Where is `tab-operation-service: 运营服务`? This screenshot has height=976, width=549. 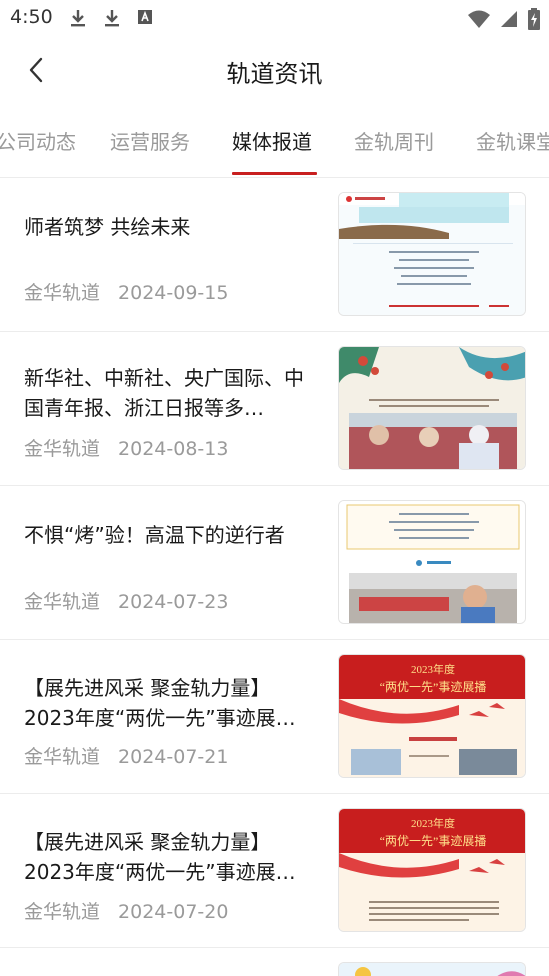
tab-operation-service: 运营服务 is located at coordinates (150, 140).